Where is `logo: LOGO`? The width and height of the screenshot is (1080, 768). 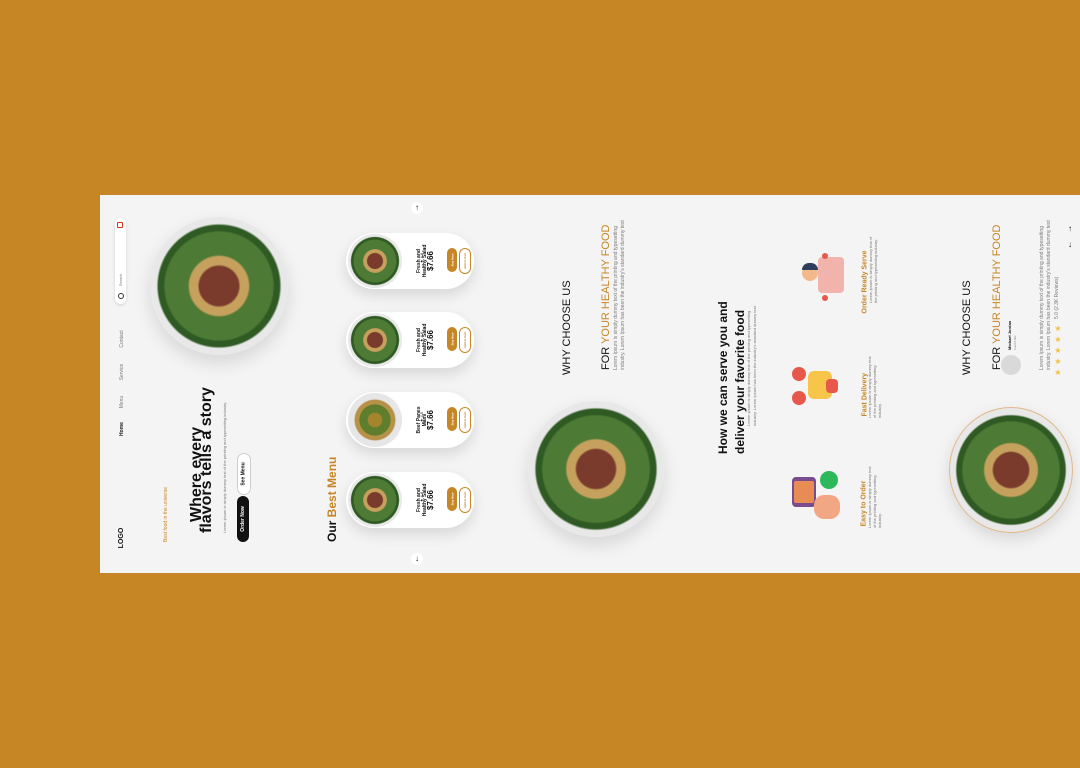 logo: LOGO is located at coordinates (123, 538).